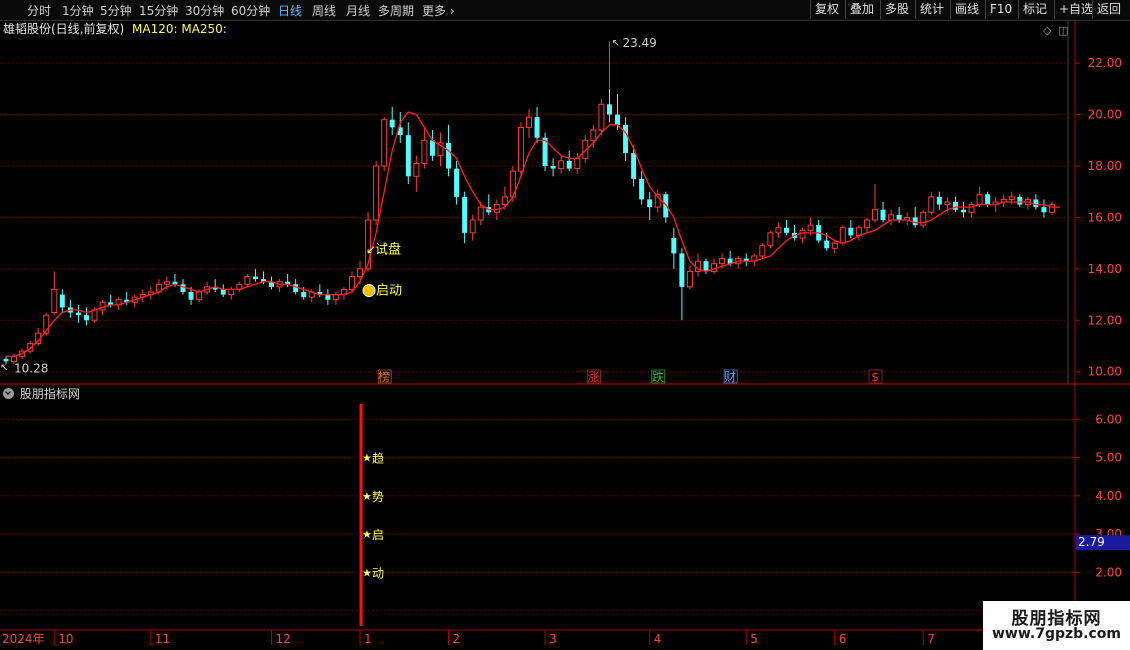  Describe the element at coordinates (378, 459) in the screenshot. I see `star-label: 趋` at that location.